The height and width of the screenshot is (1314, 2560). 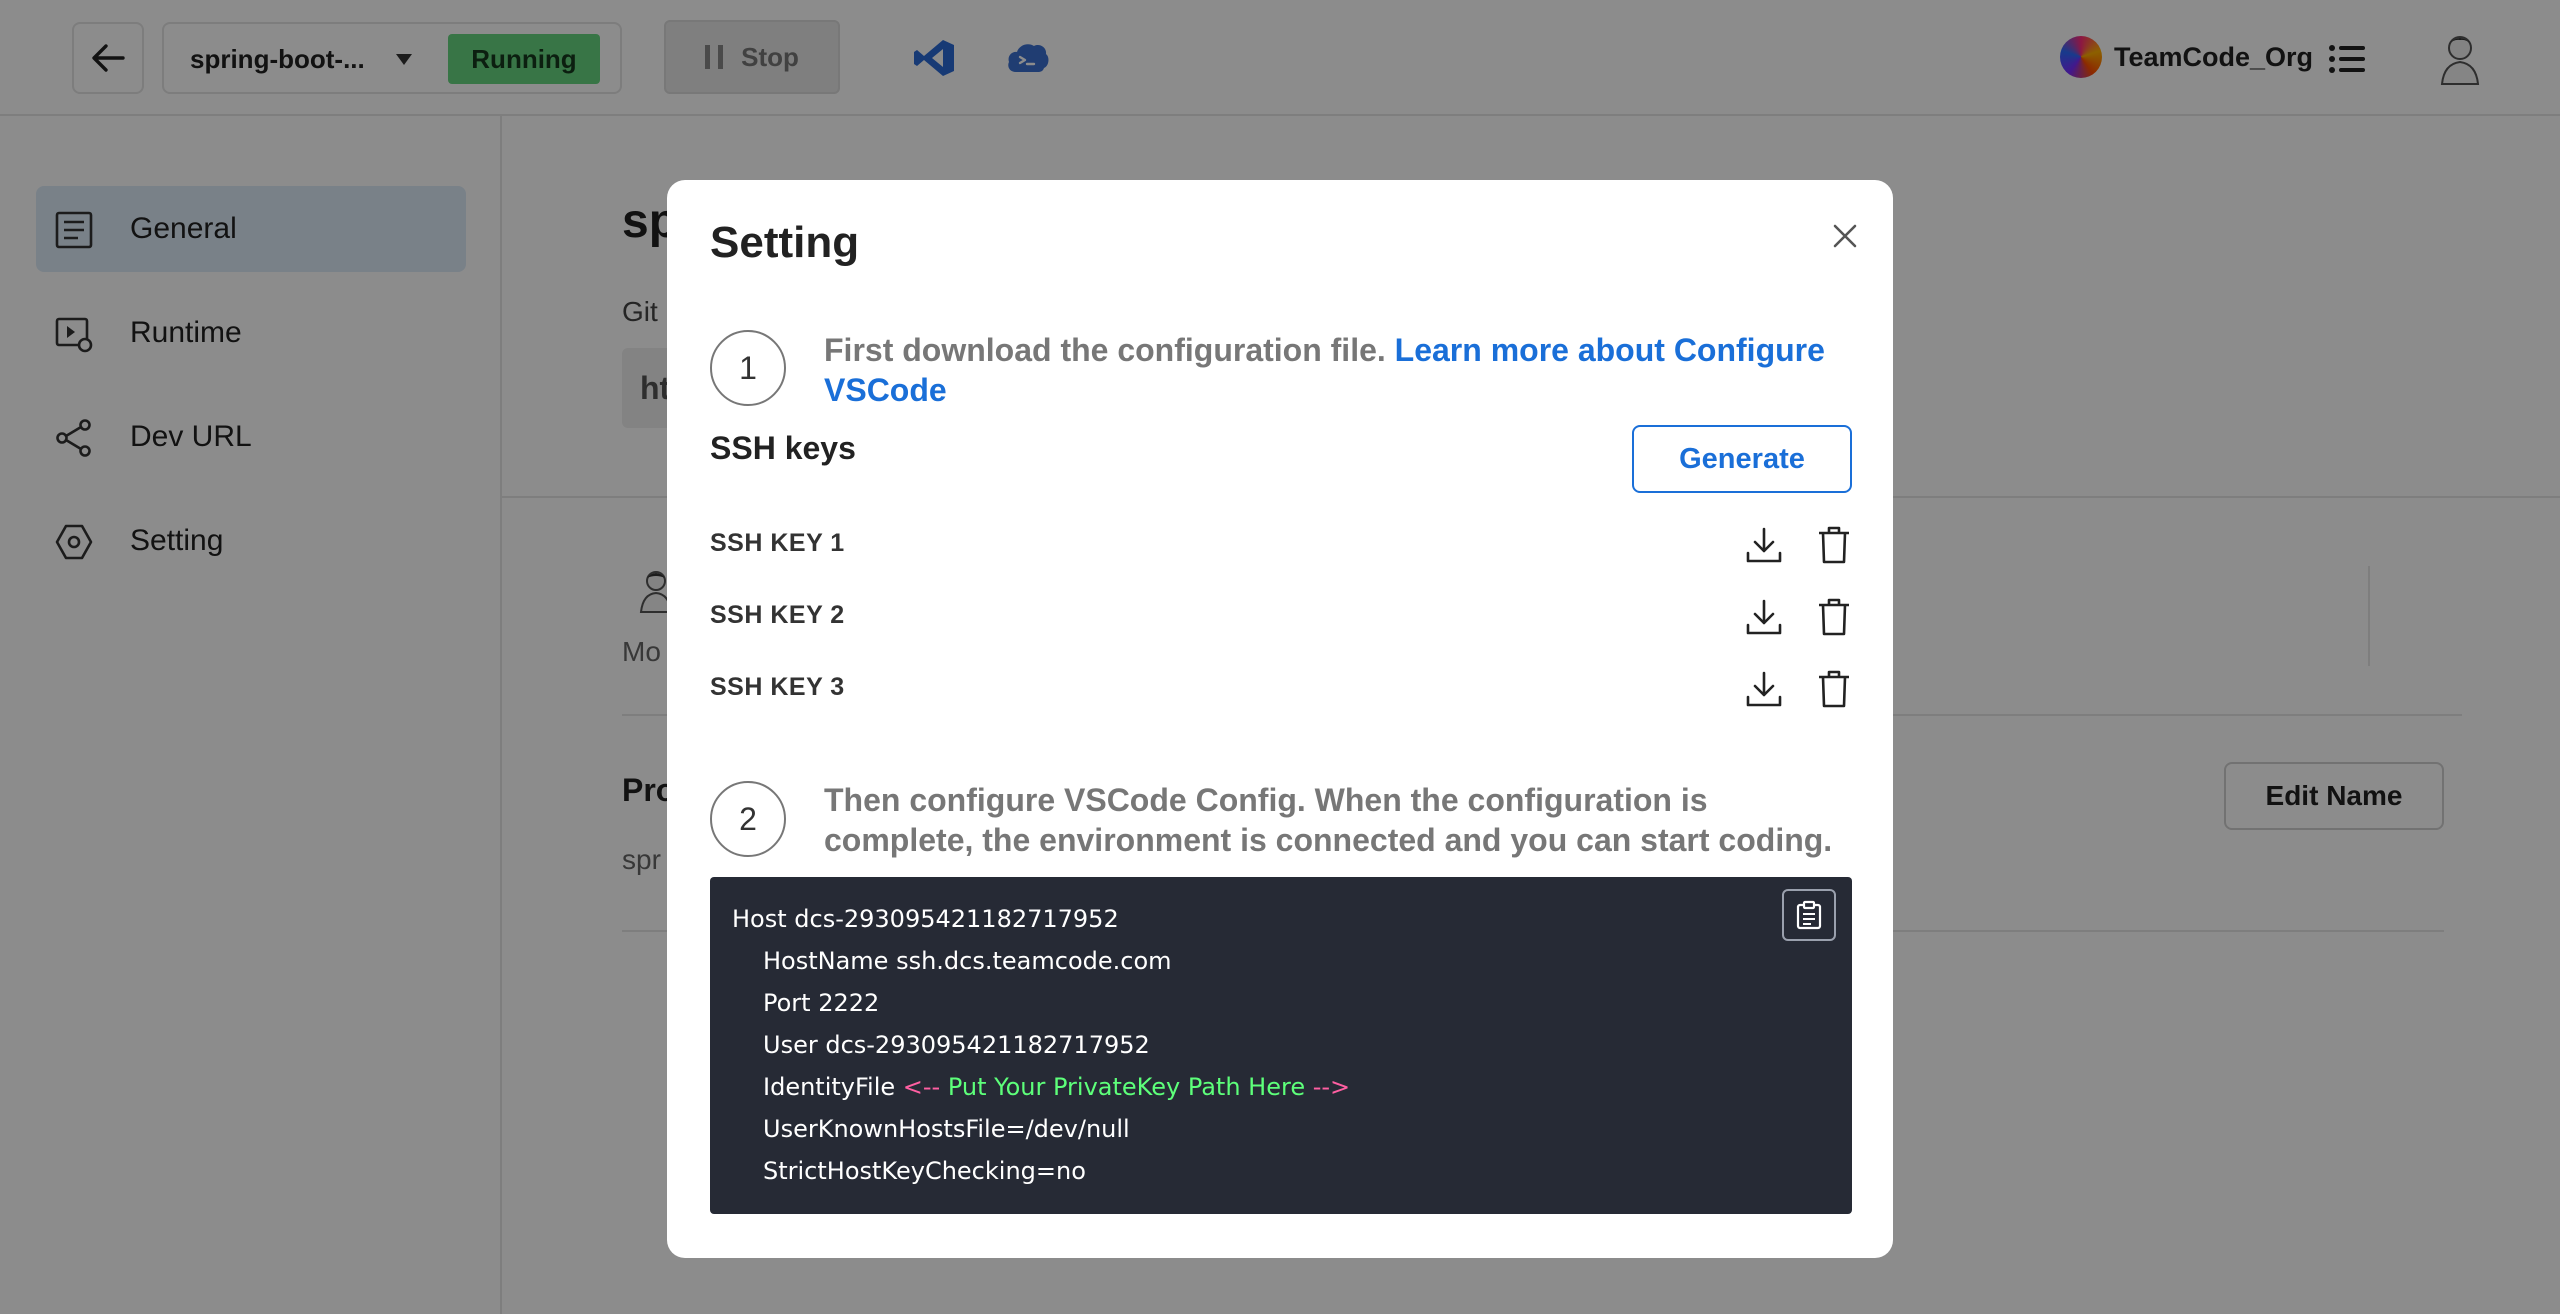 I want to click on config-user-line: User dcs-293095421182717952, so click(x=956, y=1045).